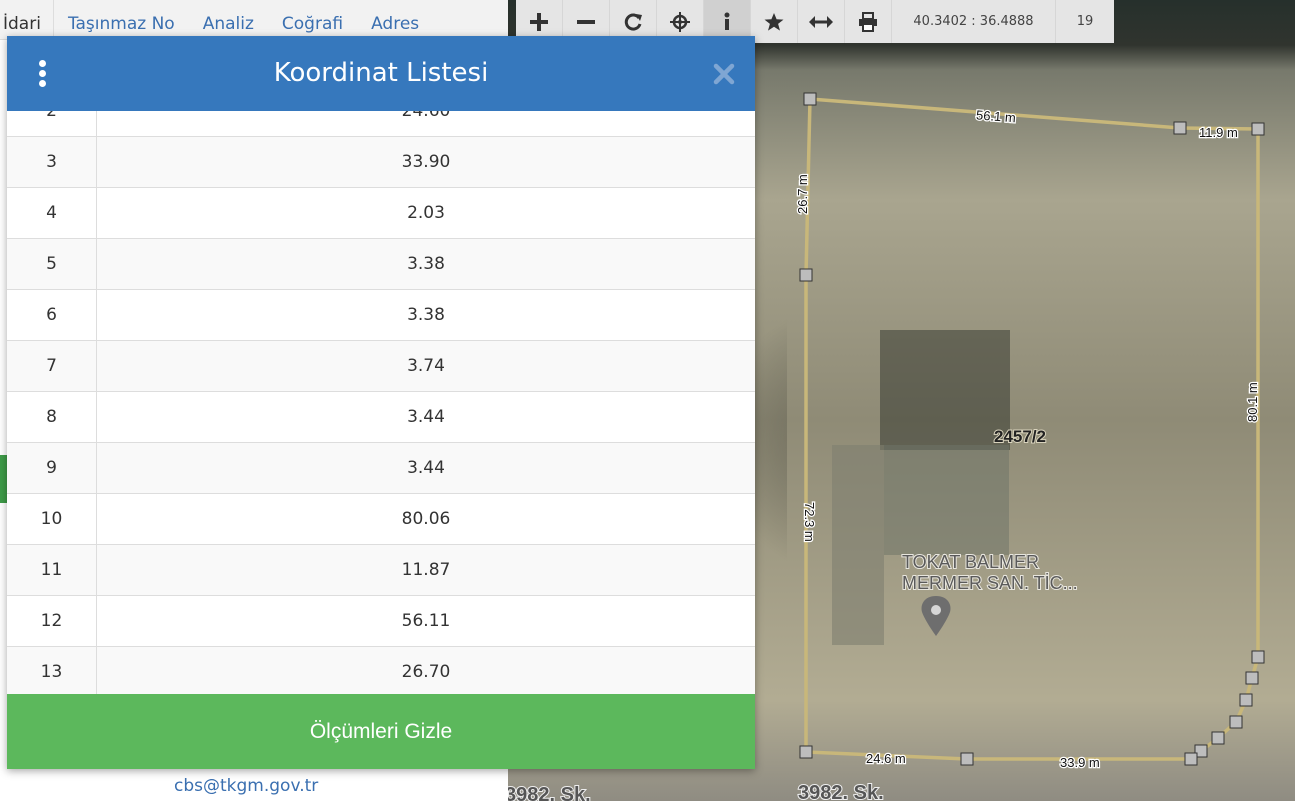 The width and height of the screenshot is (1295, 801). What do you see at coordinates (52, 621) in the screenshot?
I see `row-number: 12` at bounding box center [52, 621].